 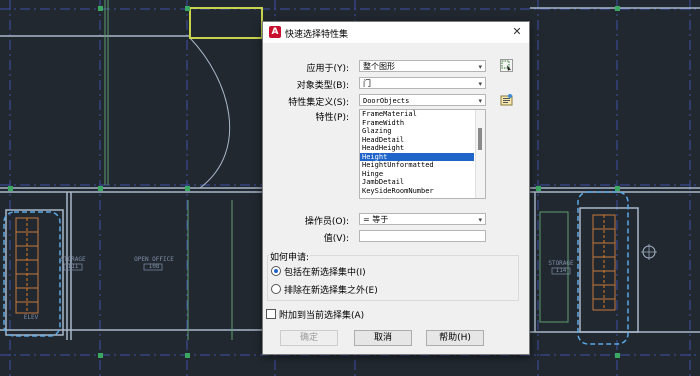 I want to click on value-label: 值(V):, so click(x=336, y=239).